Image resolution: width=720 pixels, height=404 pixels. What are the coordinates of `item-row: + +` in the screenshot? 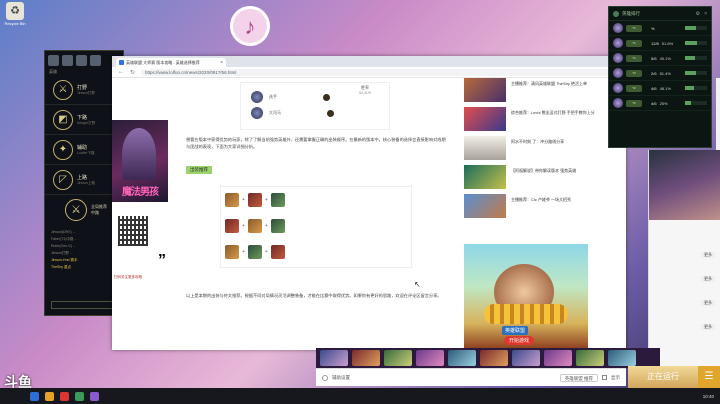 It's located at (316, 226).